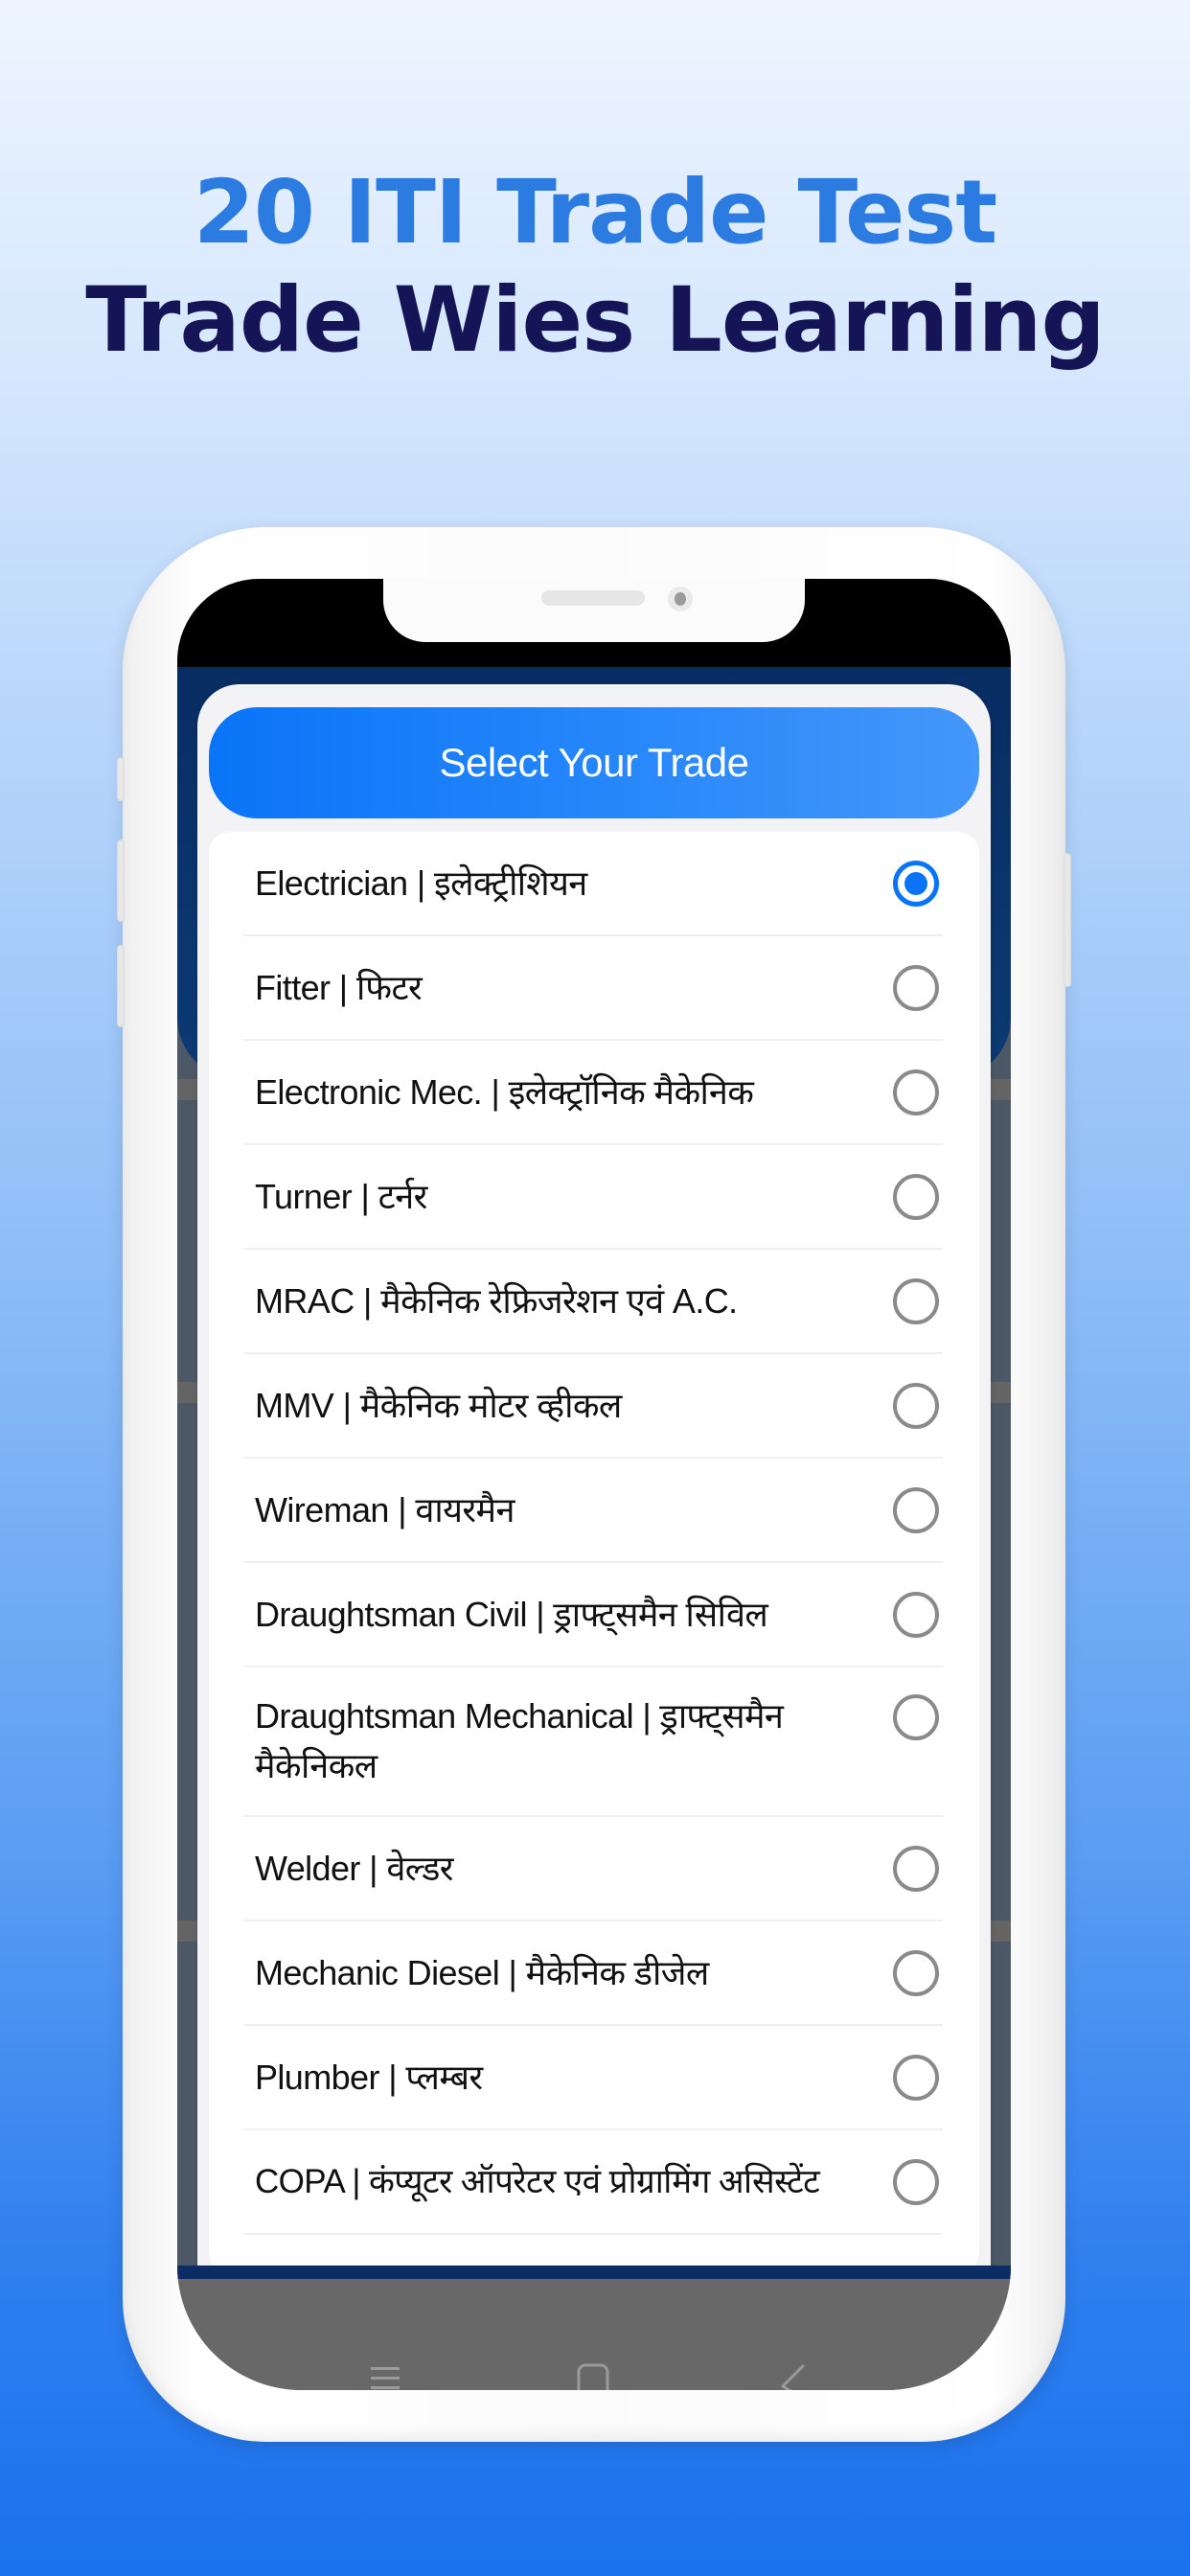 This screenshot has height=2576, width=1190. I want to click on speaker-icon, so click(593, 598).